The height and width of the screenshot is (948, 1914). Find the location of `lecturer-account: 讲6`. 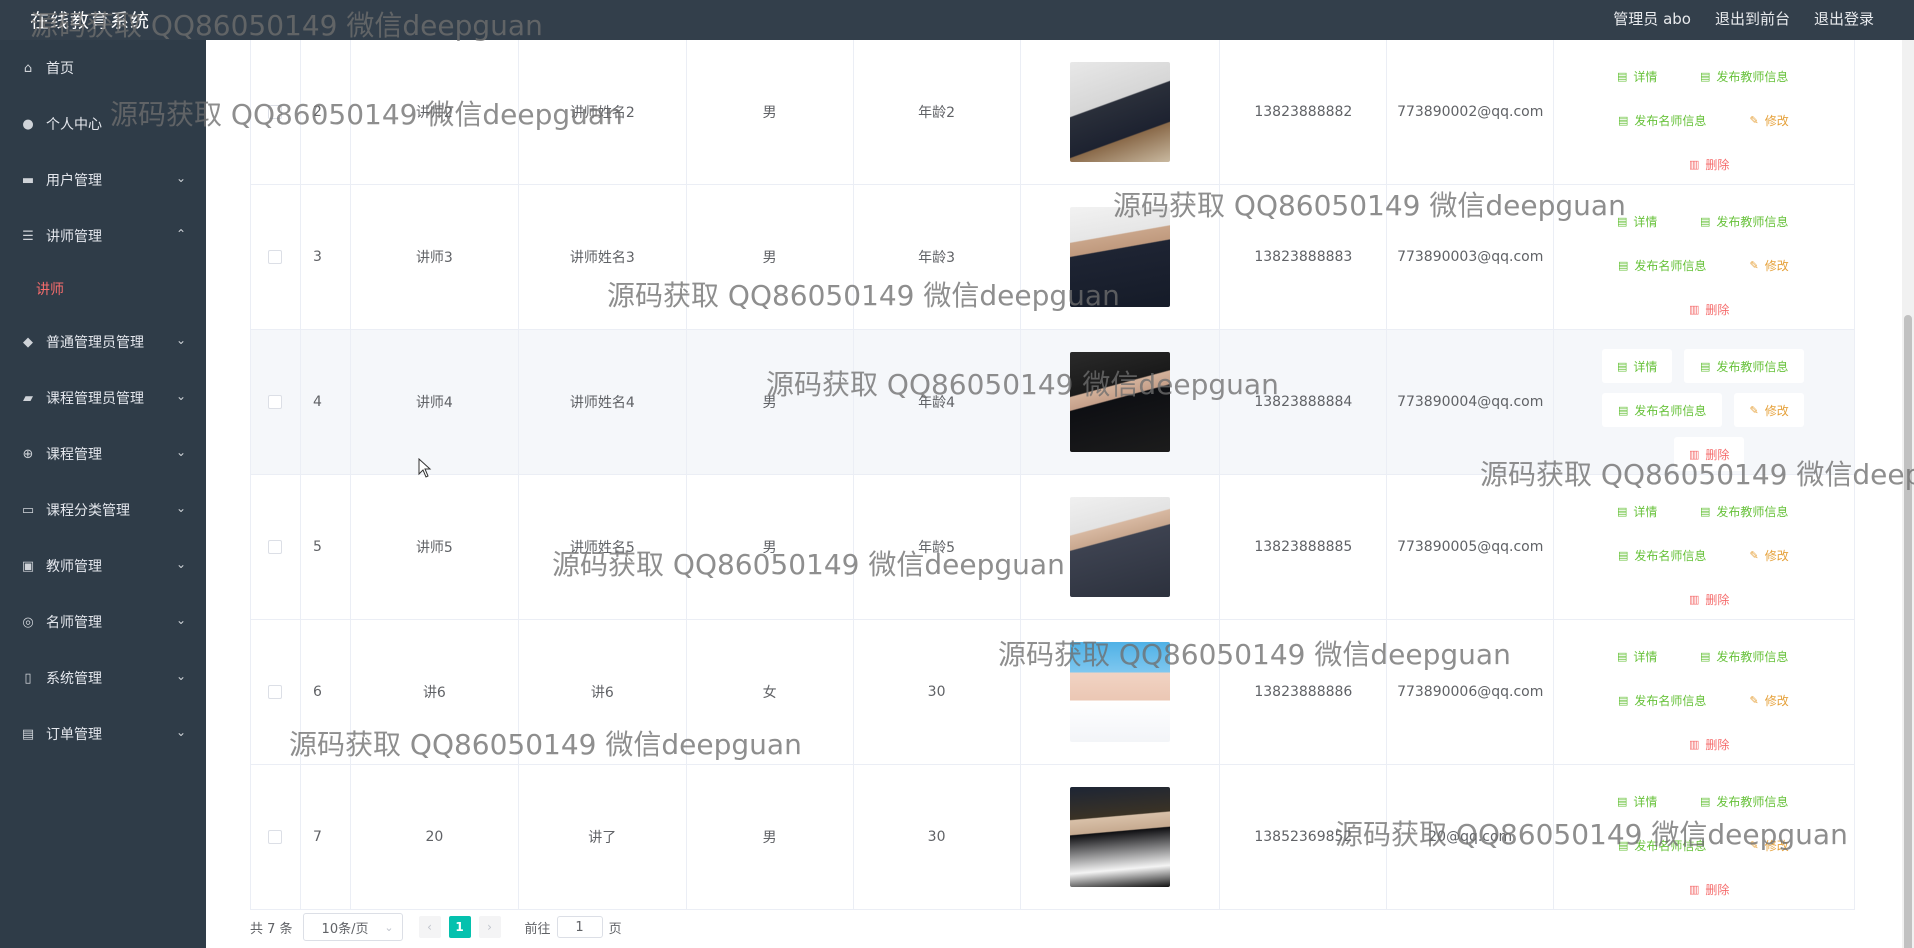

lecturer-account: 讲6 is located at coordinates (435, 692).